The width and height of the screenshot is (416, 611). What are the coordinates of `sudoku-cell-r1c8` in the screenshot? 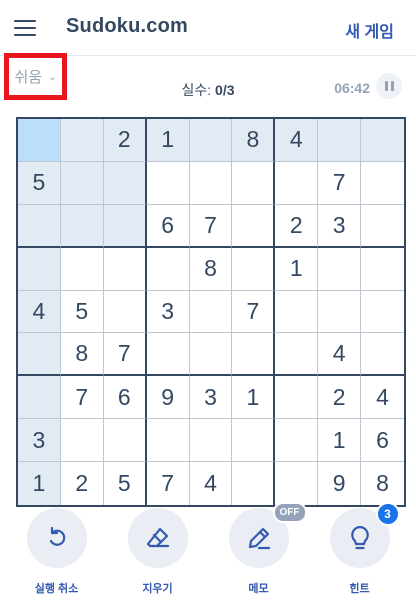 It's located at (340, 140).